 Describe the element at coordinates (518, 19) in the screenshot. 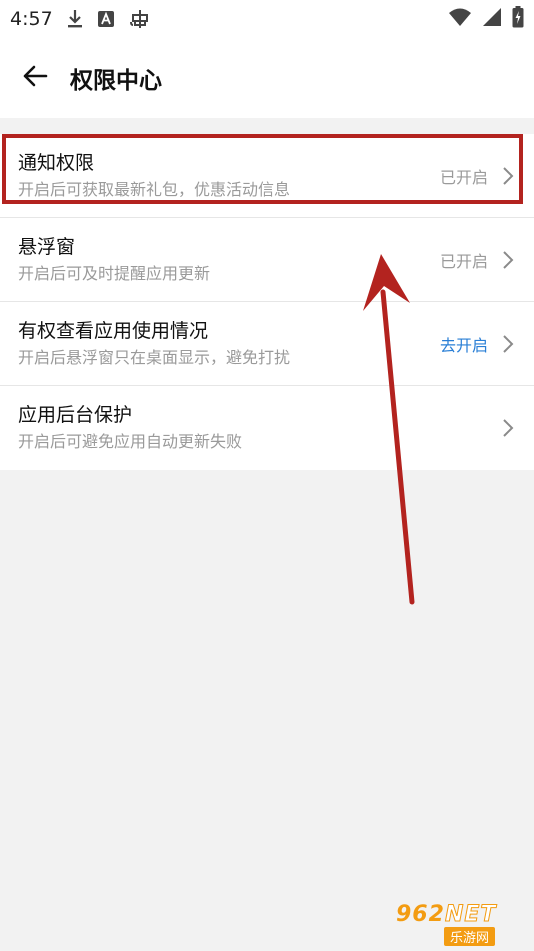

I see `battery-charging-icon` at that location.